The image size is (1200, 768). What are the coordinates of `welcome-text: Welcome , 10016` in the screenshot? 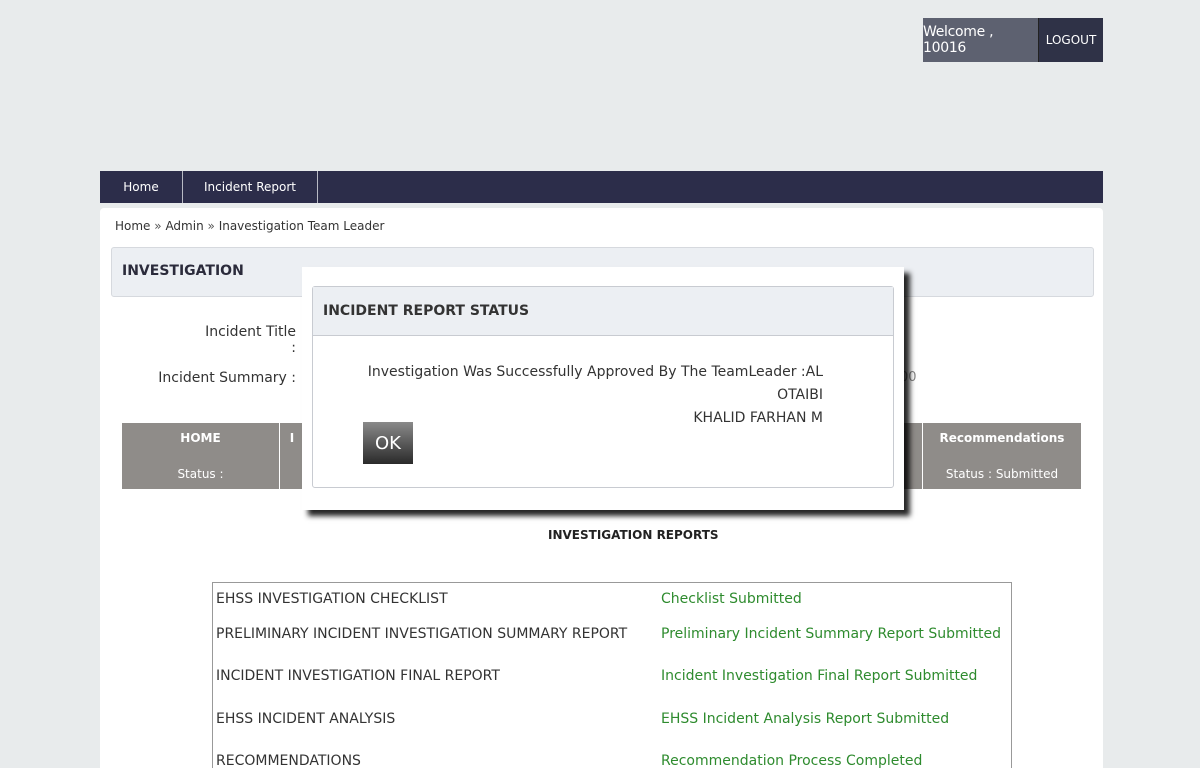 It's located at (980, 40).